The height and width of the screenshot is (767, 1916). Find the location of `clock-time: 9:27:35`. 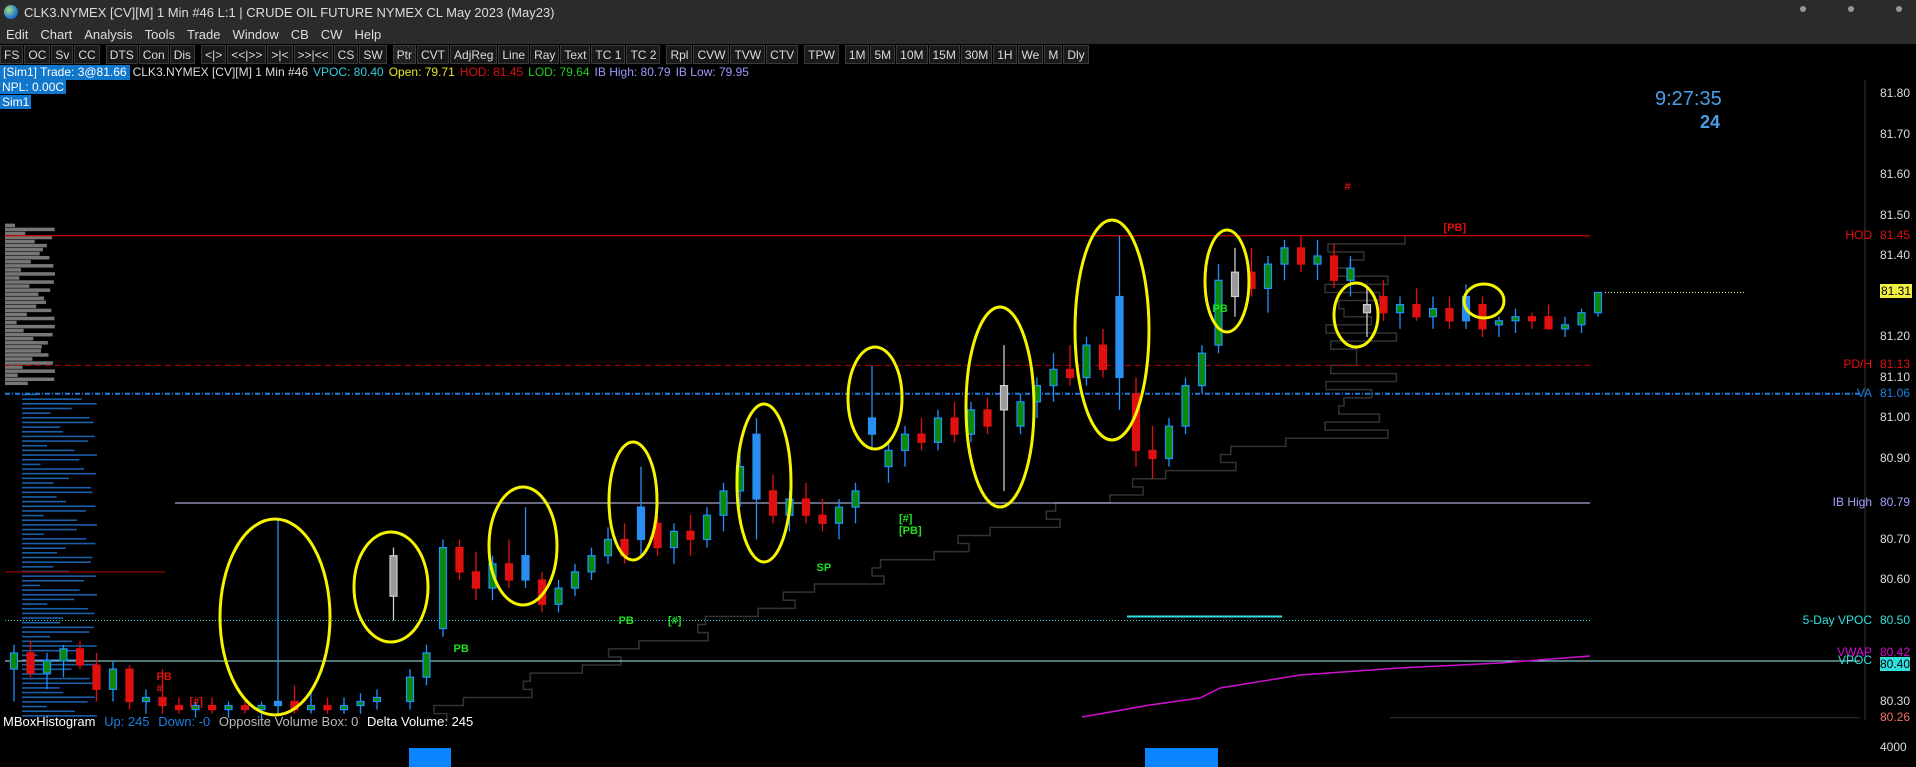

clock-time: 9:27:35 is located at coordinates (1688, 99).